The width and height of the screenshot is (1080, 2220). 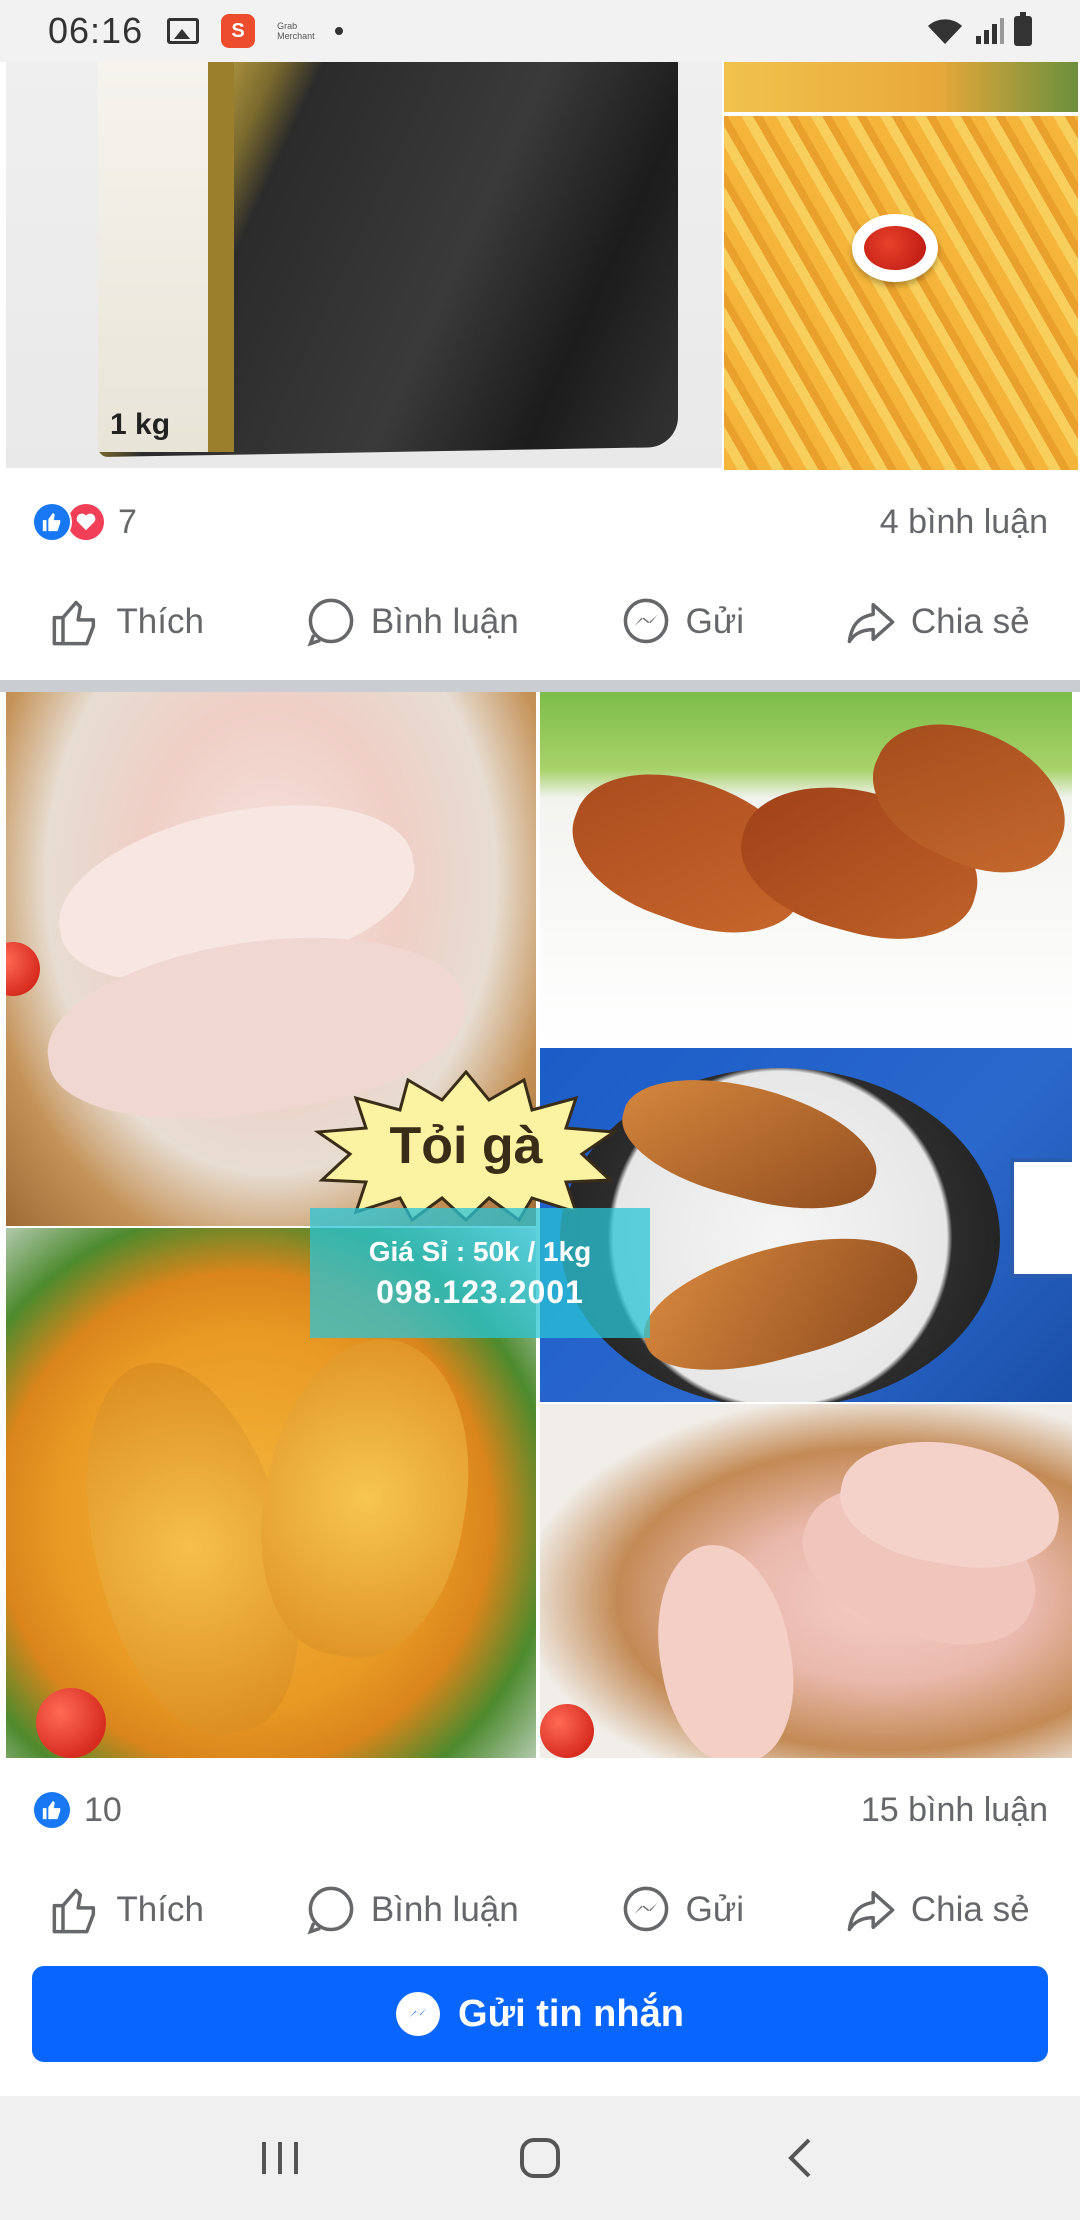 What do you see at coordinates (806, 1581) in the screenshot?
I see `raw-drumsticks-tray-image` at bounding box center [806, 1581].